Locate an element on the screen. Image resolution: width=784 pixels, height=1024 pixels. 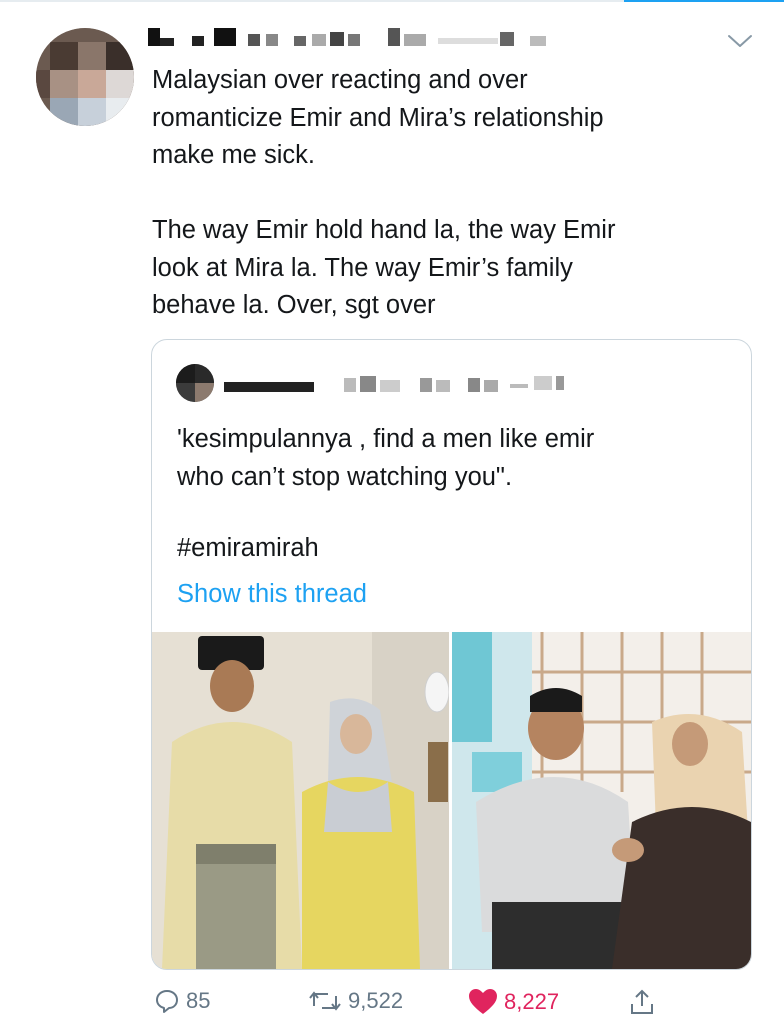
author-name-obscured is located at coordinates (363, 40).